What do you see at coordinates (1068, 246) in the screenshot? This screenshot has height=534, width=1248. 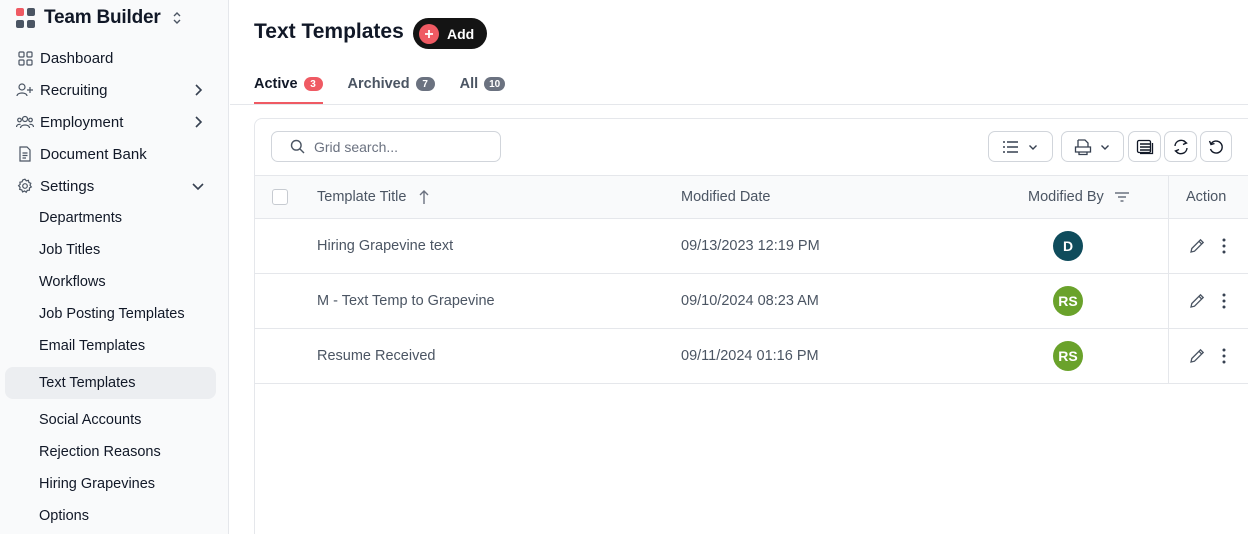 I see `avatar: D` at bounding box center [1068, 246].